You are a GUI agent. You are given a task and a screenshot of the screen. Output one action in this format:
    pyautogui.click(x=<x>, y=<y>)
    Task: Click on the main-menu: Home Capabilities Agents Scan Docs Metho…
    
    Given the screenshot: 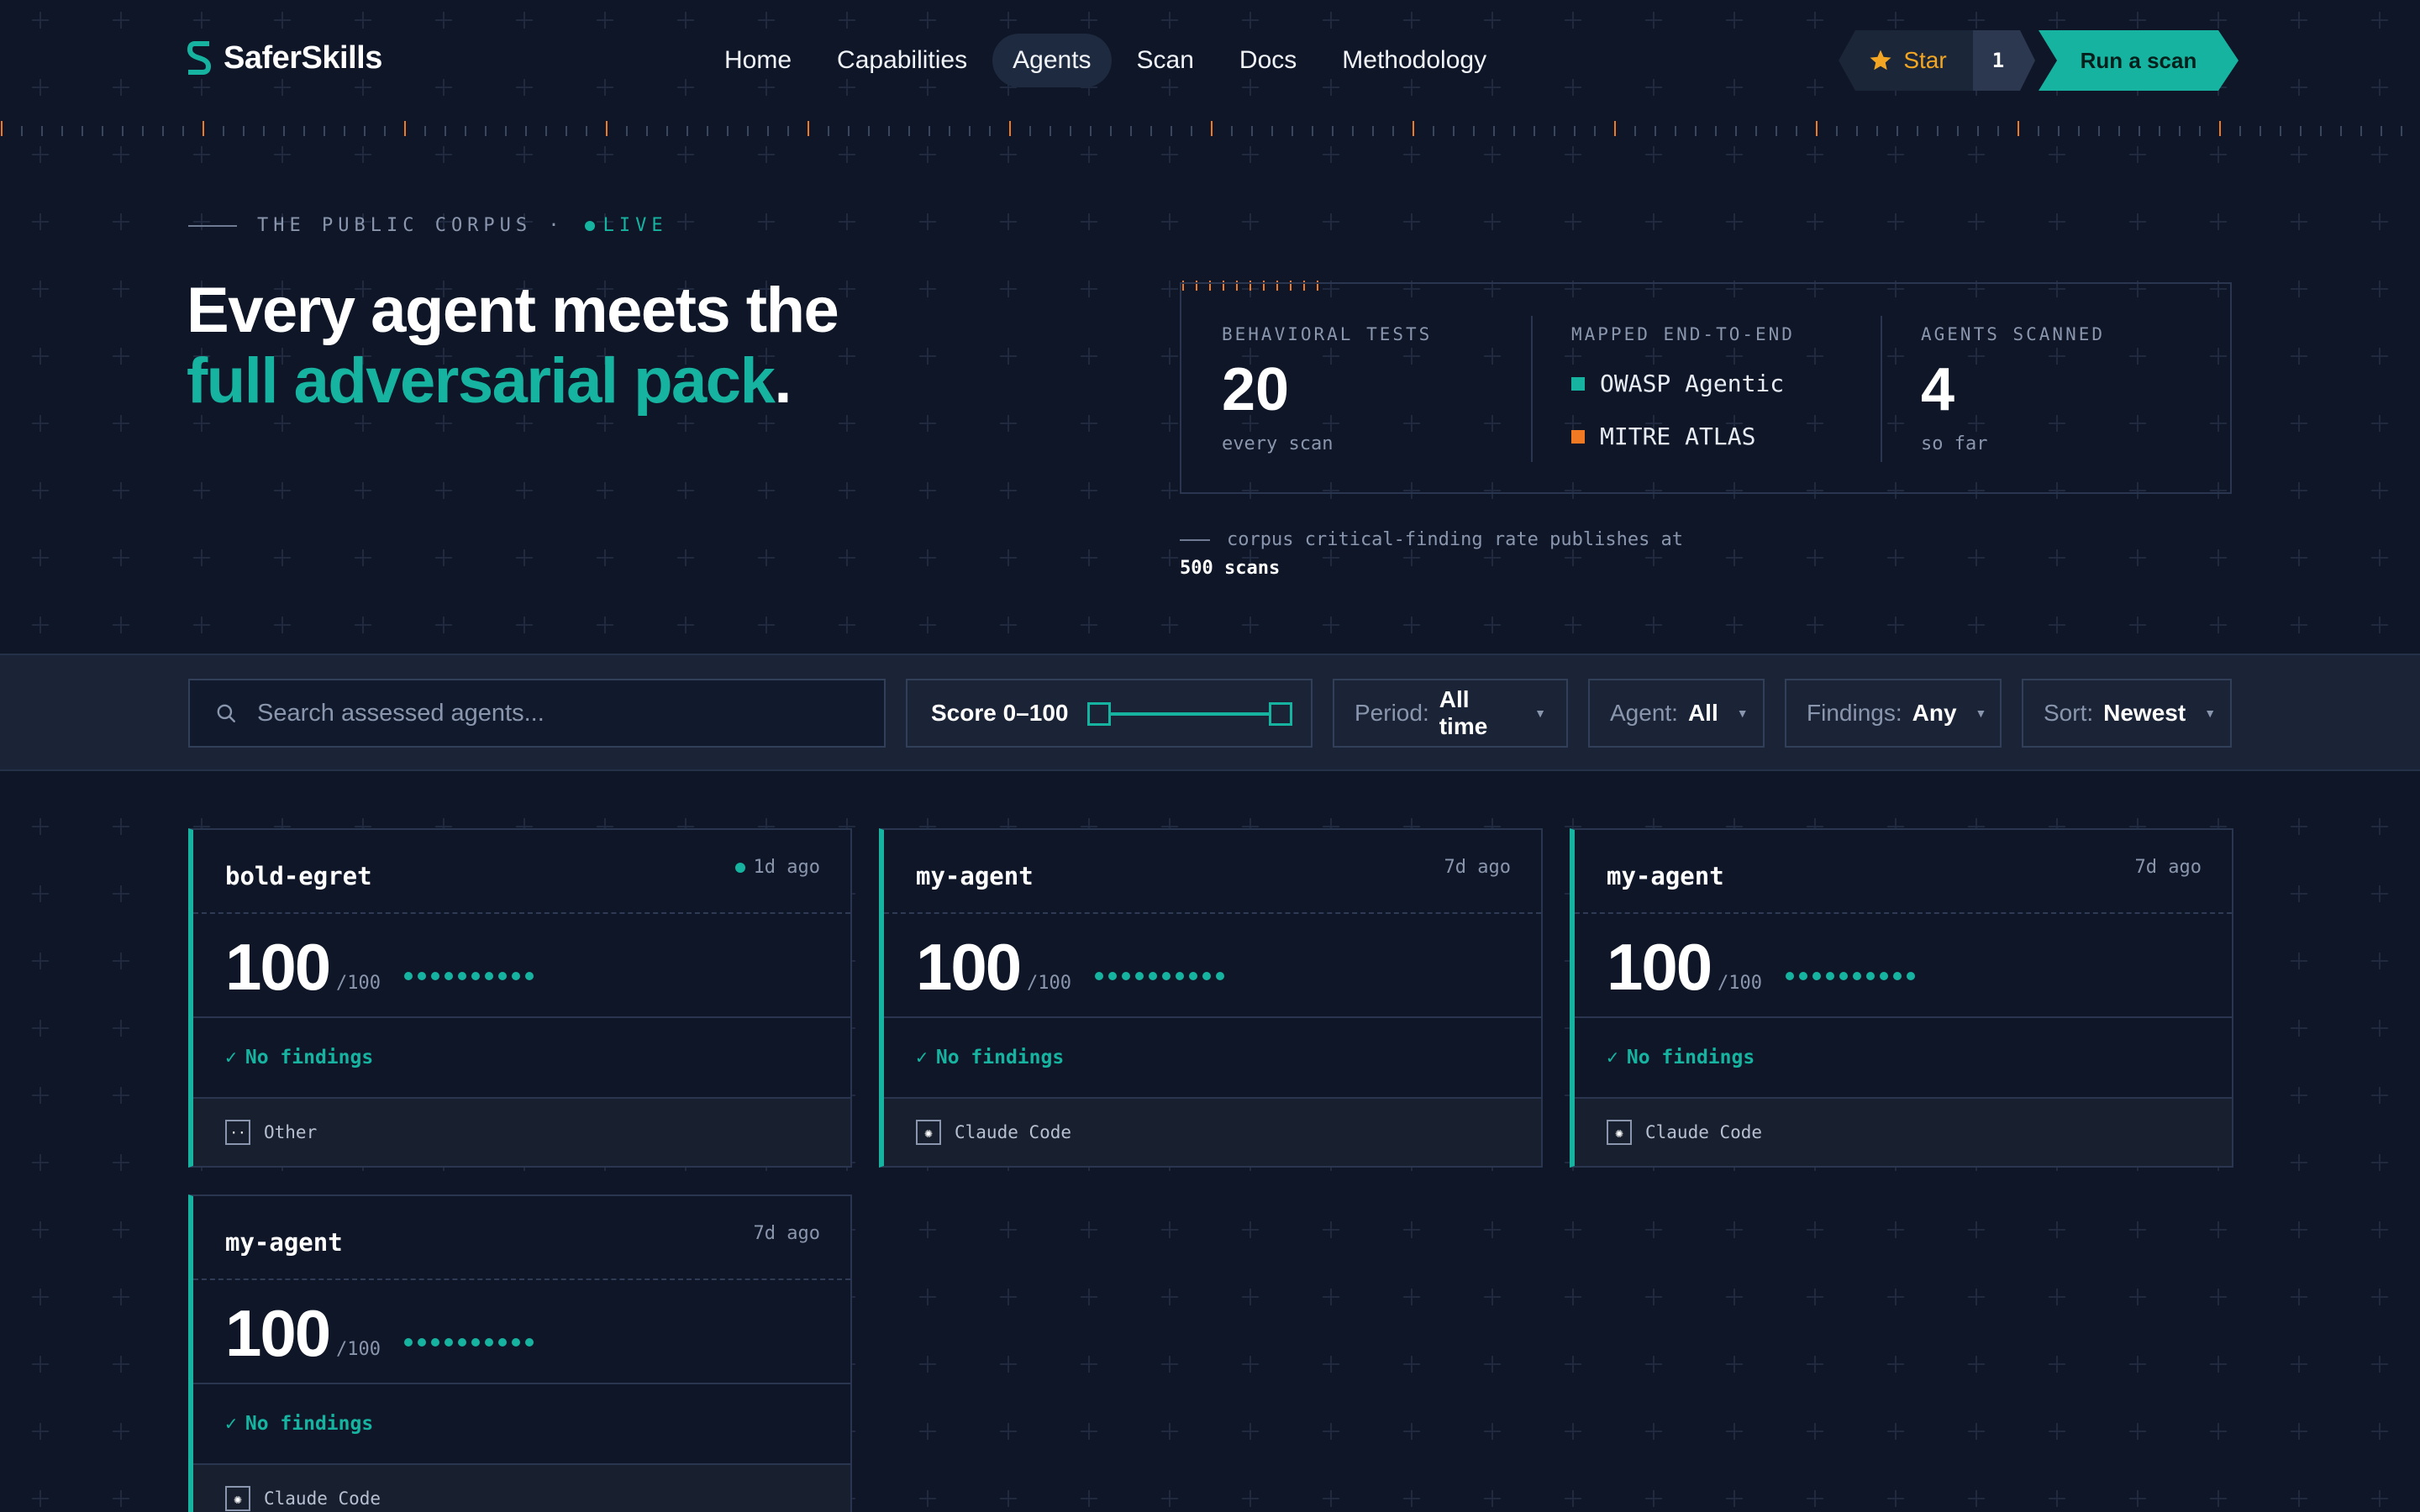 What is the action you would take?
    pyautogui.click(x=1108, y=60)
    